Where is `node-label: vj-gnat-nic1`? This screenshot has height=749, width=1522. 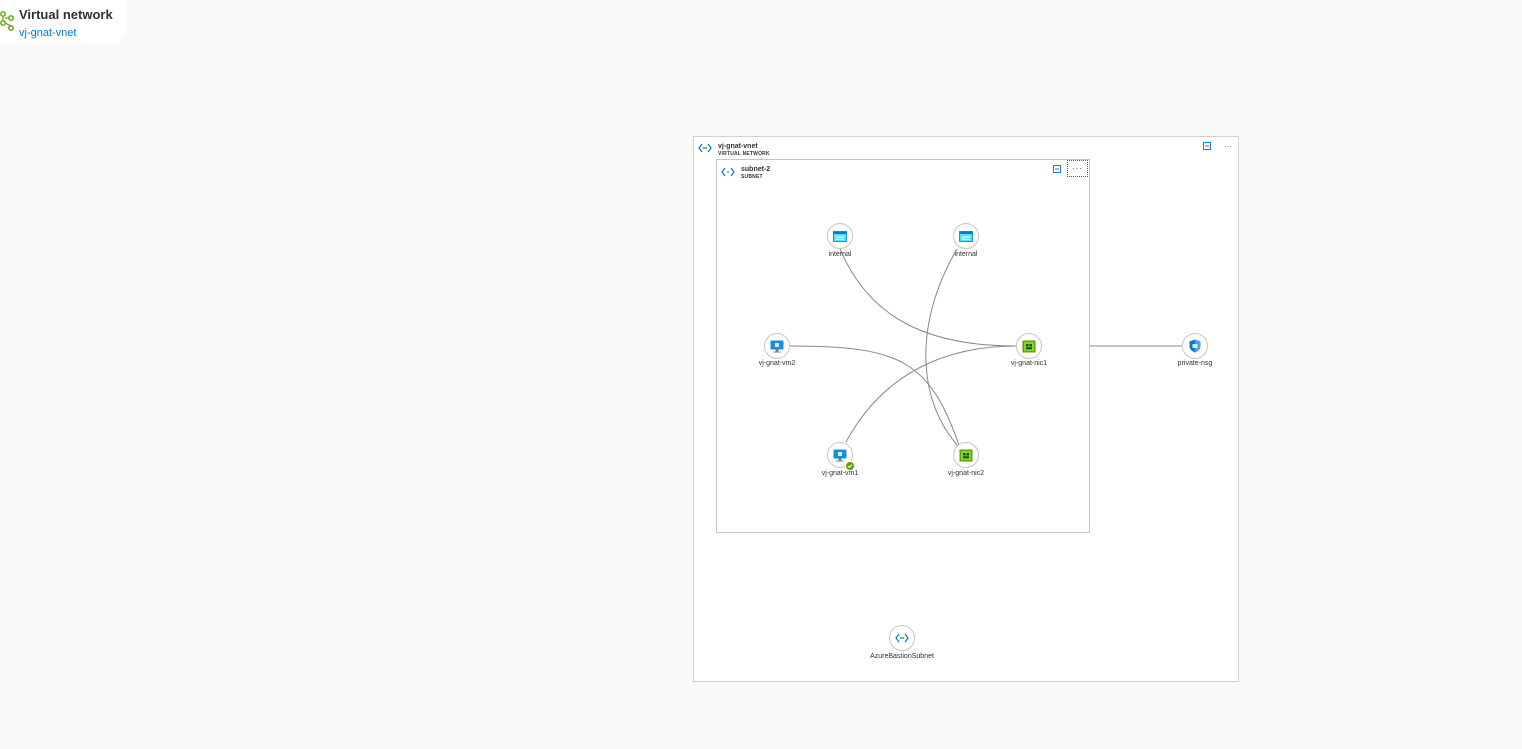
node-label: vj-gnat-nic1 is located at coordinates (1029, 363).